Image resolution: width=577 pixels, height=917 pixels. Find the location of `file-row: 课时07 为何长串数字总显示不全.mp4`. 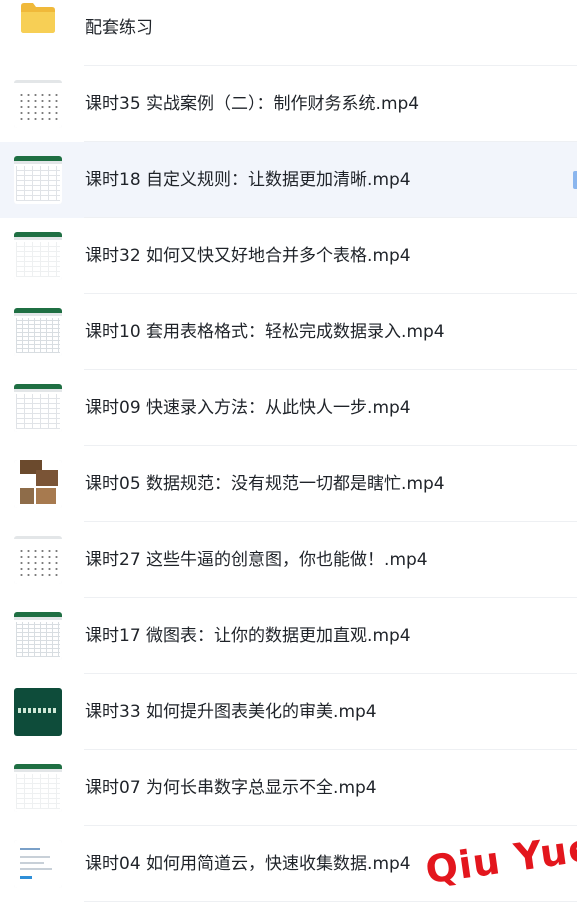

file-row: 课时07 为何长串数字总显示不全.mp4 is located at coordinates (288, 788).